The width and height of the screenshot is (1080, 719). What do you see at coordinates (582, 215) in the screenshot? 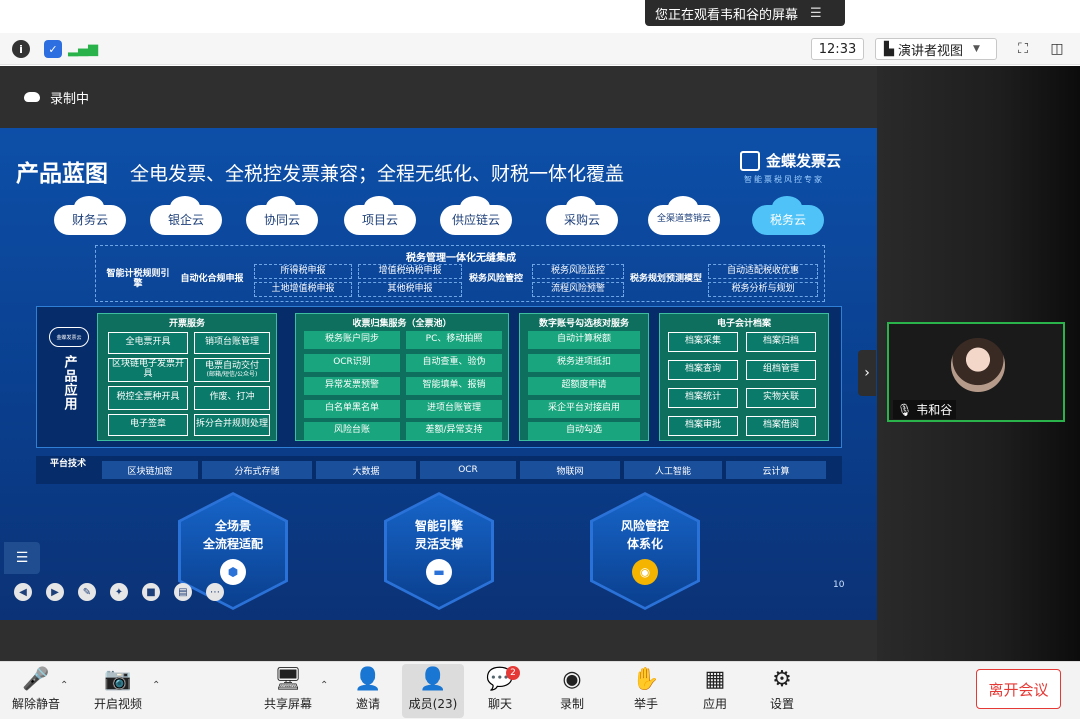
I see `cloud-purchase: 采购云` at bounding box center [582, 215].